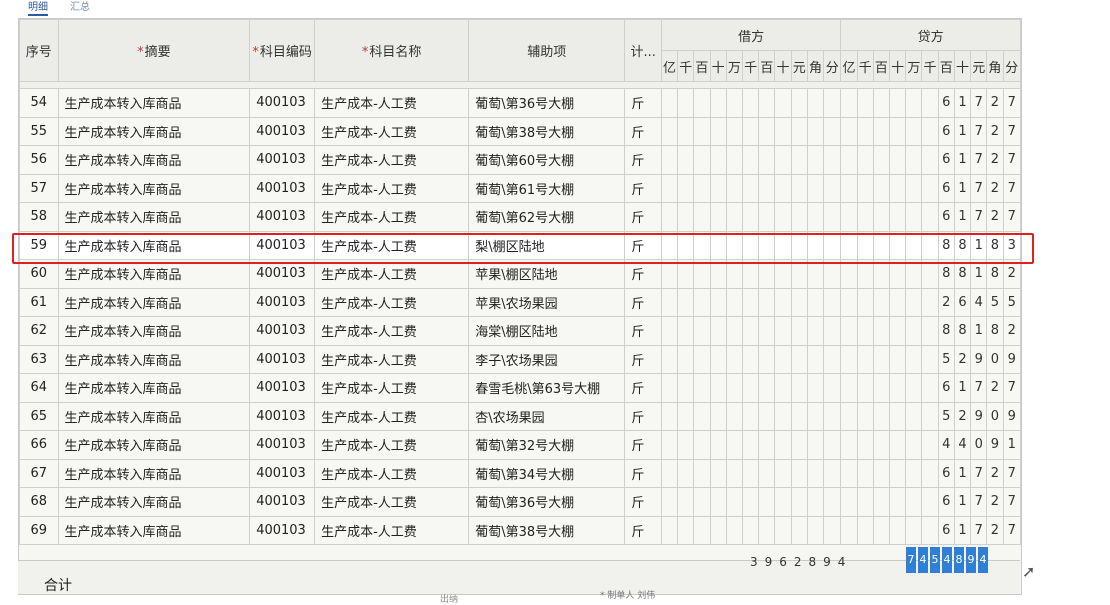  What do you see at coordinates (547, 473) in the screenshot?
I see `row-auxiliary: 葡萄\第34号大棚` at bounding box center [547, 473].